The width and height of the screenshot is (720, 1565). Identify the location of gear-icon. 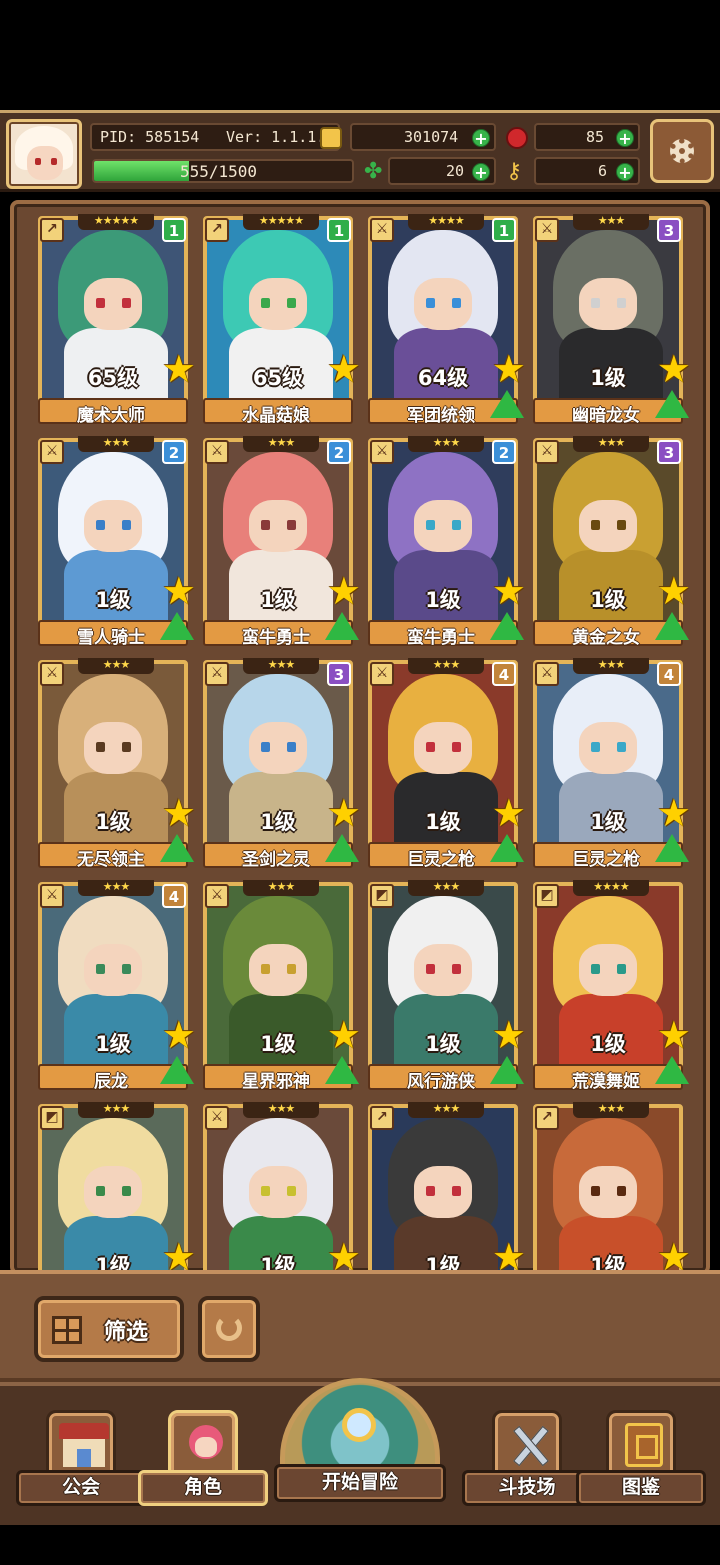
(682, 151).